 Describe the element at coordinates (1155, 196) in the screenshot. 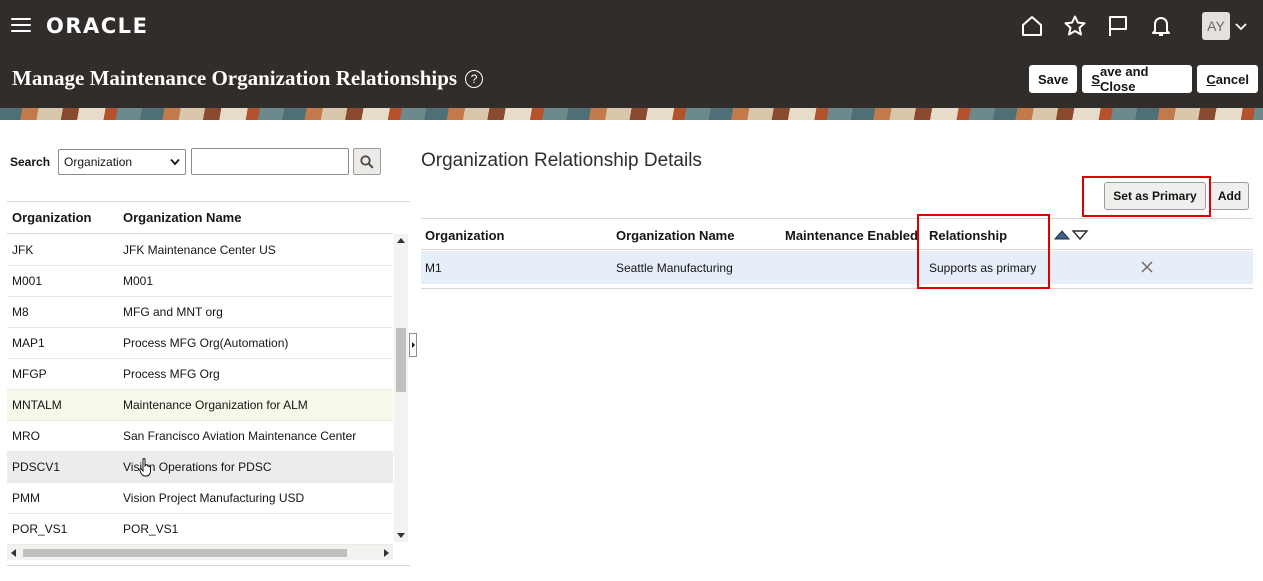

I see `set-as-primary-button: Set as Primary` at that location.